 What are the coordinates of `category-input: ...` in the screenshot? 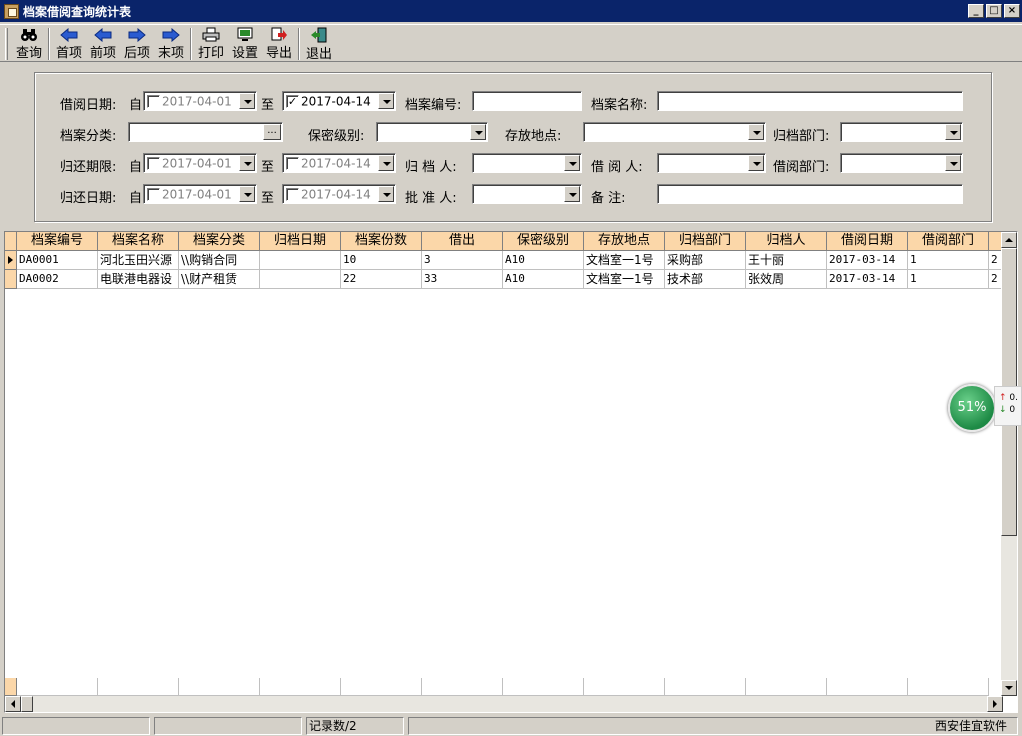 It's located at (205, 132).